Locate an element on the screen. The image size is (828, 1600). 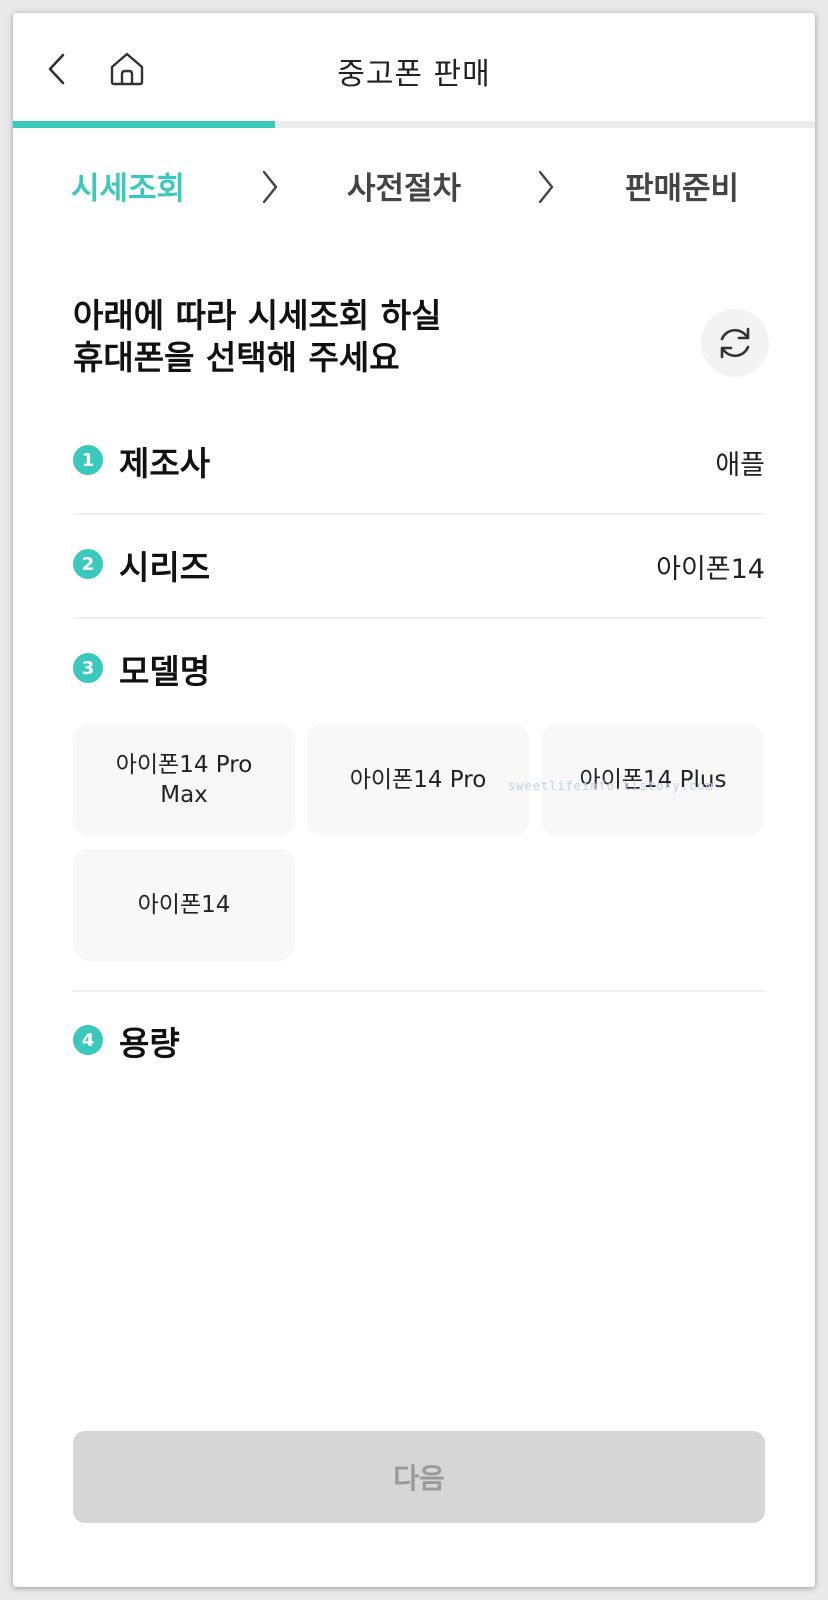
step-pre-procedure: 사전절차 is located at coordinates (404, 185).